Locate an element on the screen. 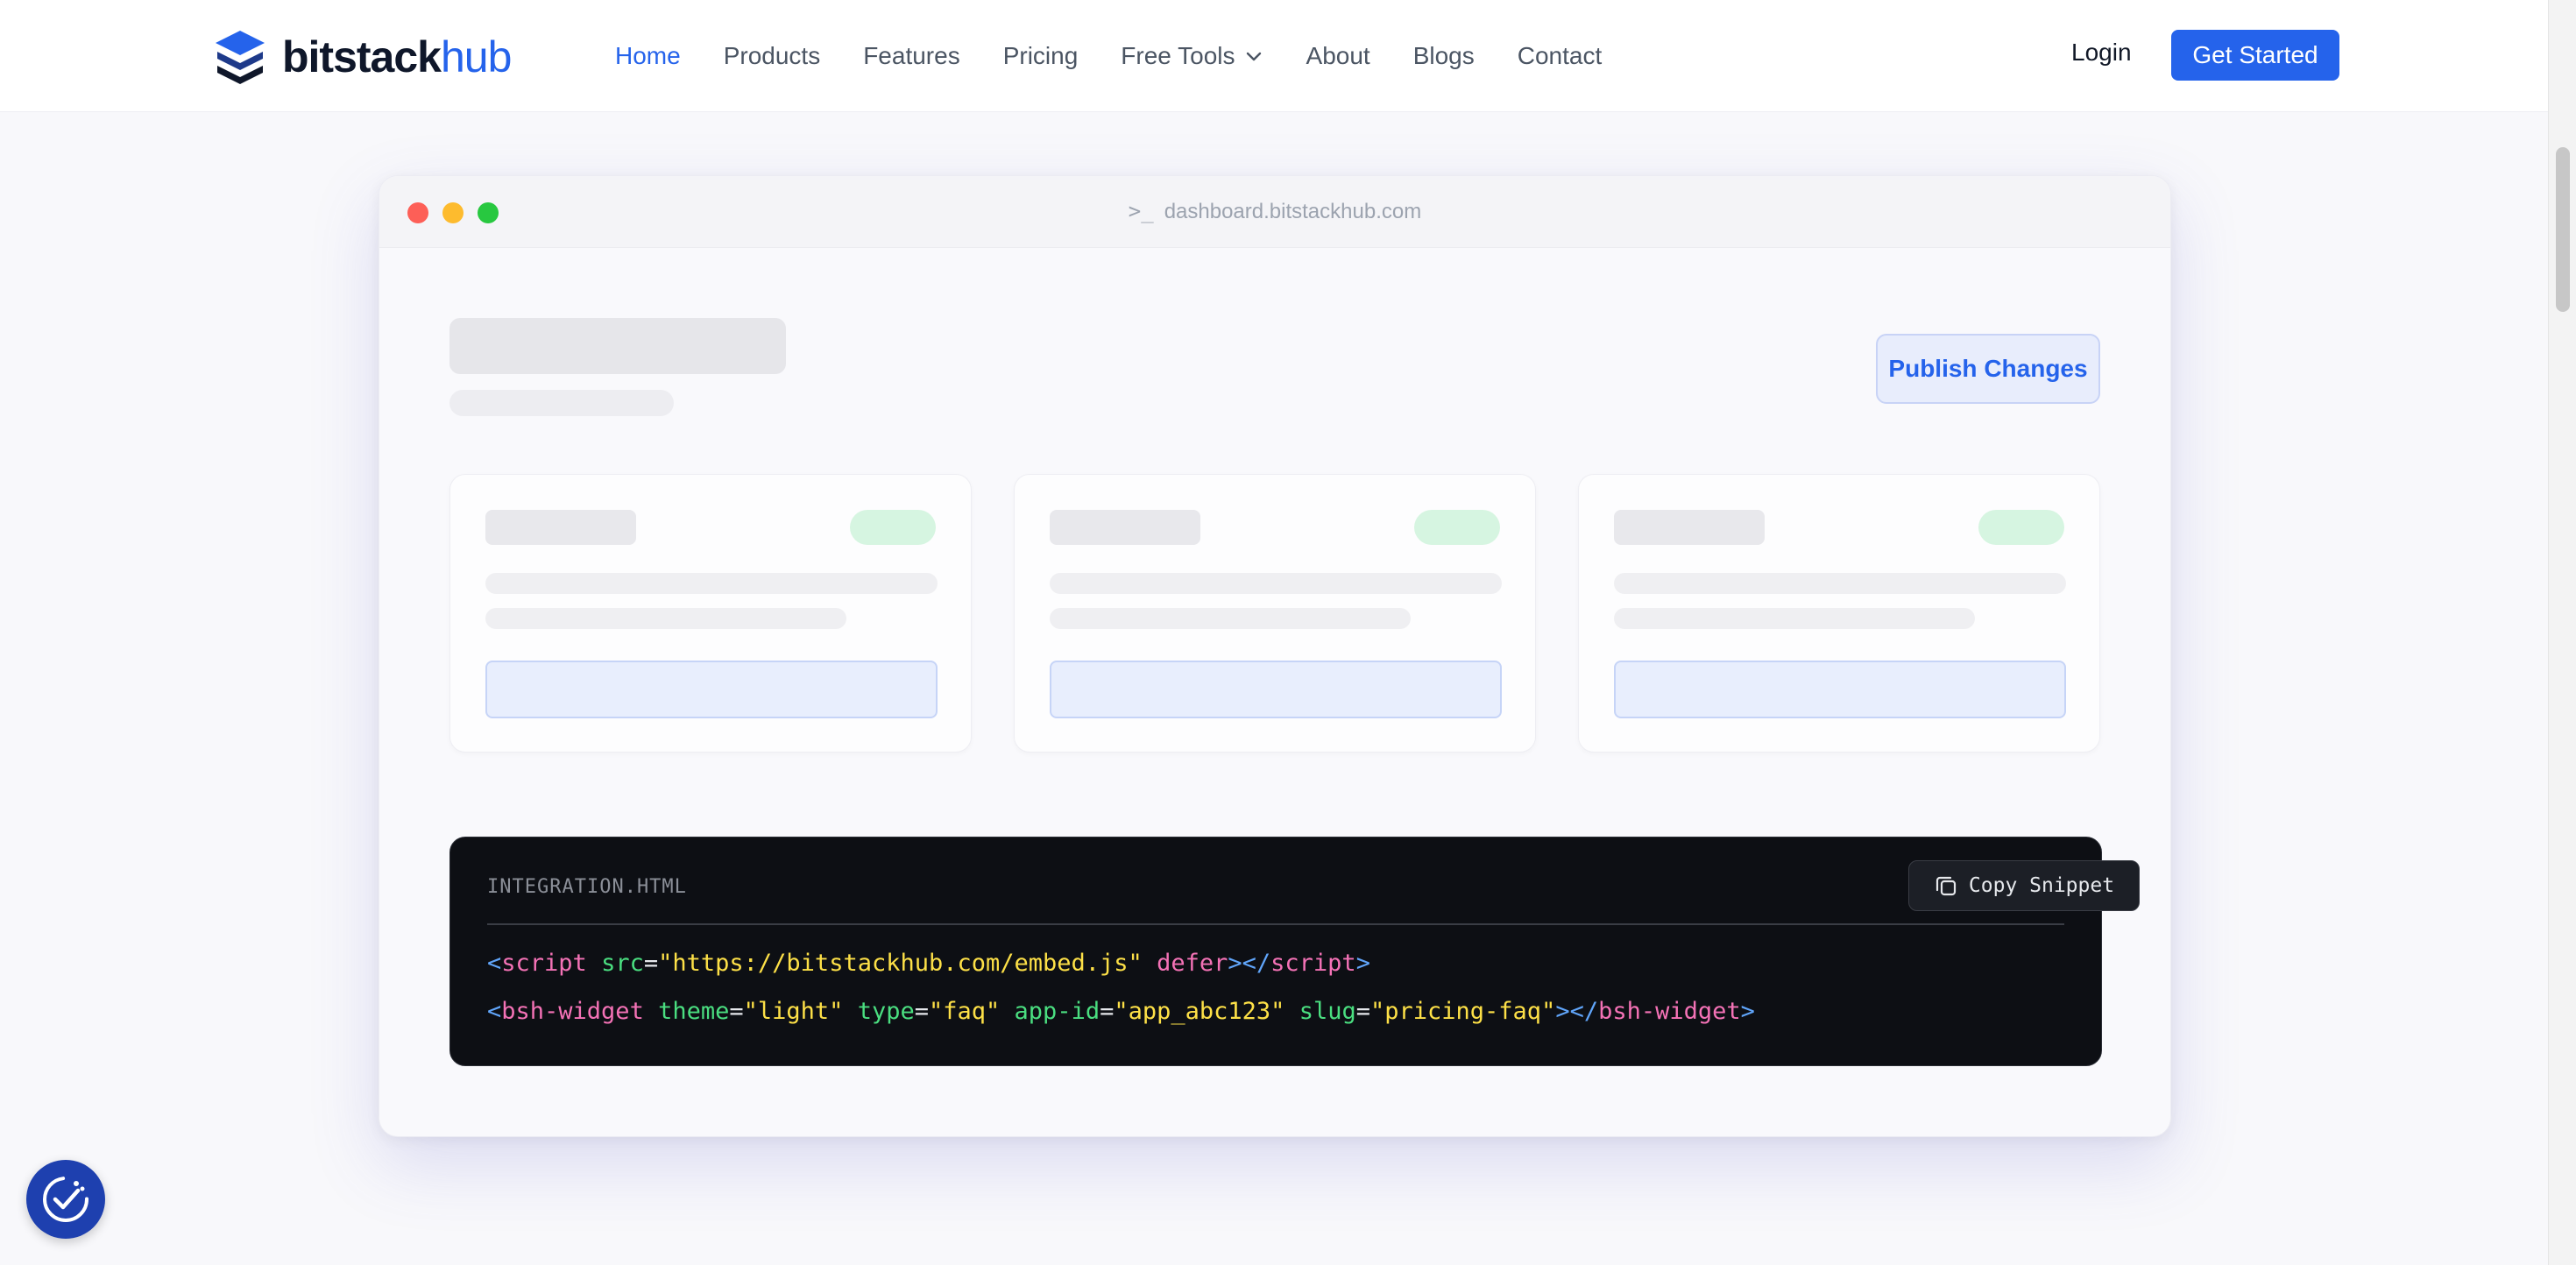  nav-link-free-tools-label: Free Tools is located at coordinates (1178, 56).